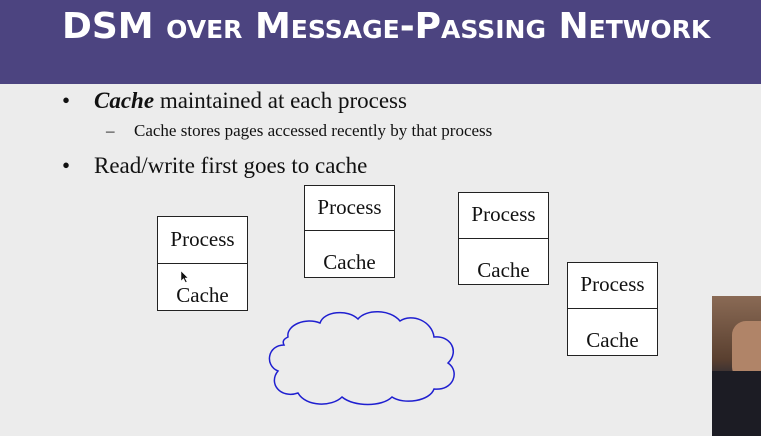 This screenshot has width=761, height=436. I want to click on bullet-text: maintained at each process, so click(280, 100).